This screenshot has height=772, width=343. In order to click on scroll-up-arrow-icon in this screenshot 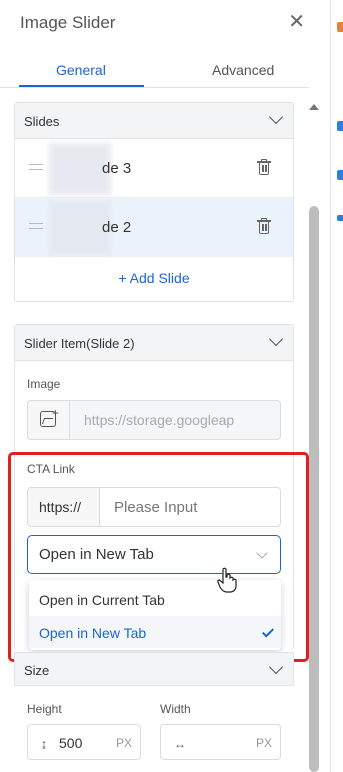, I will do `click(314, 107)`.